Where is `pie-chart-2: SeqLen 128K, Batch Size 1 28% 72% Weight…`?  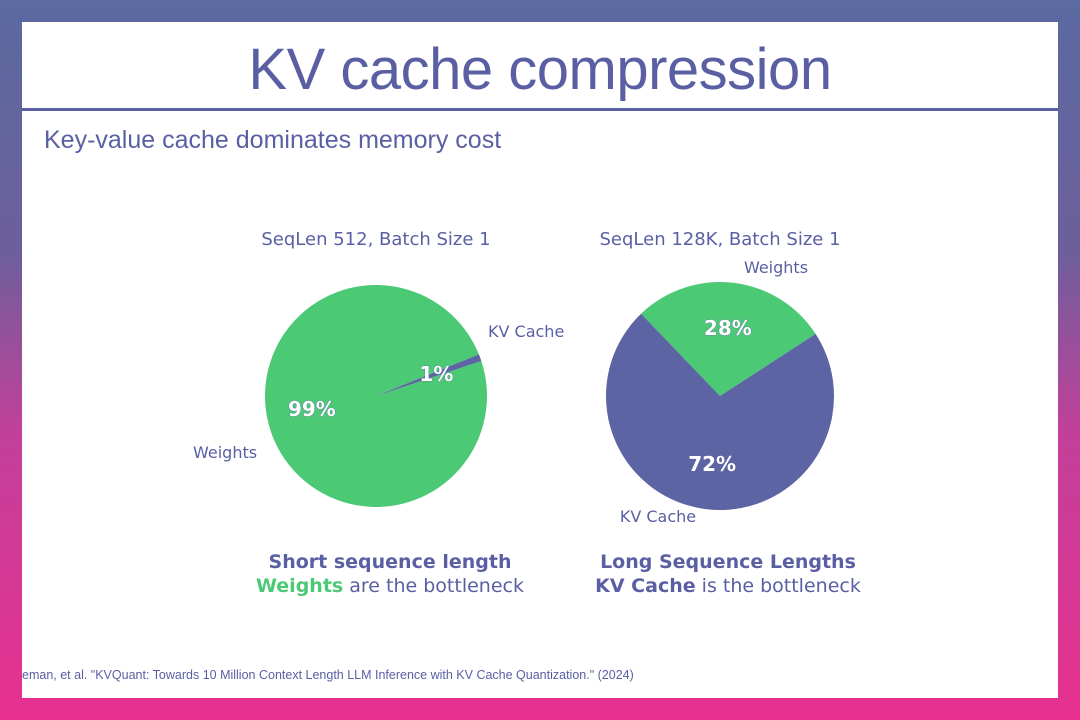
pie-chart-2: SeqLen 128K, Batch Size 1 28% 72% Weight… is located at coordinates (719, 377).